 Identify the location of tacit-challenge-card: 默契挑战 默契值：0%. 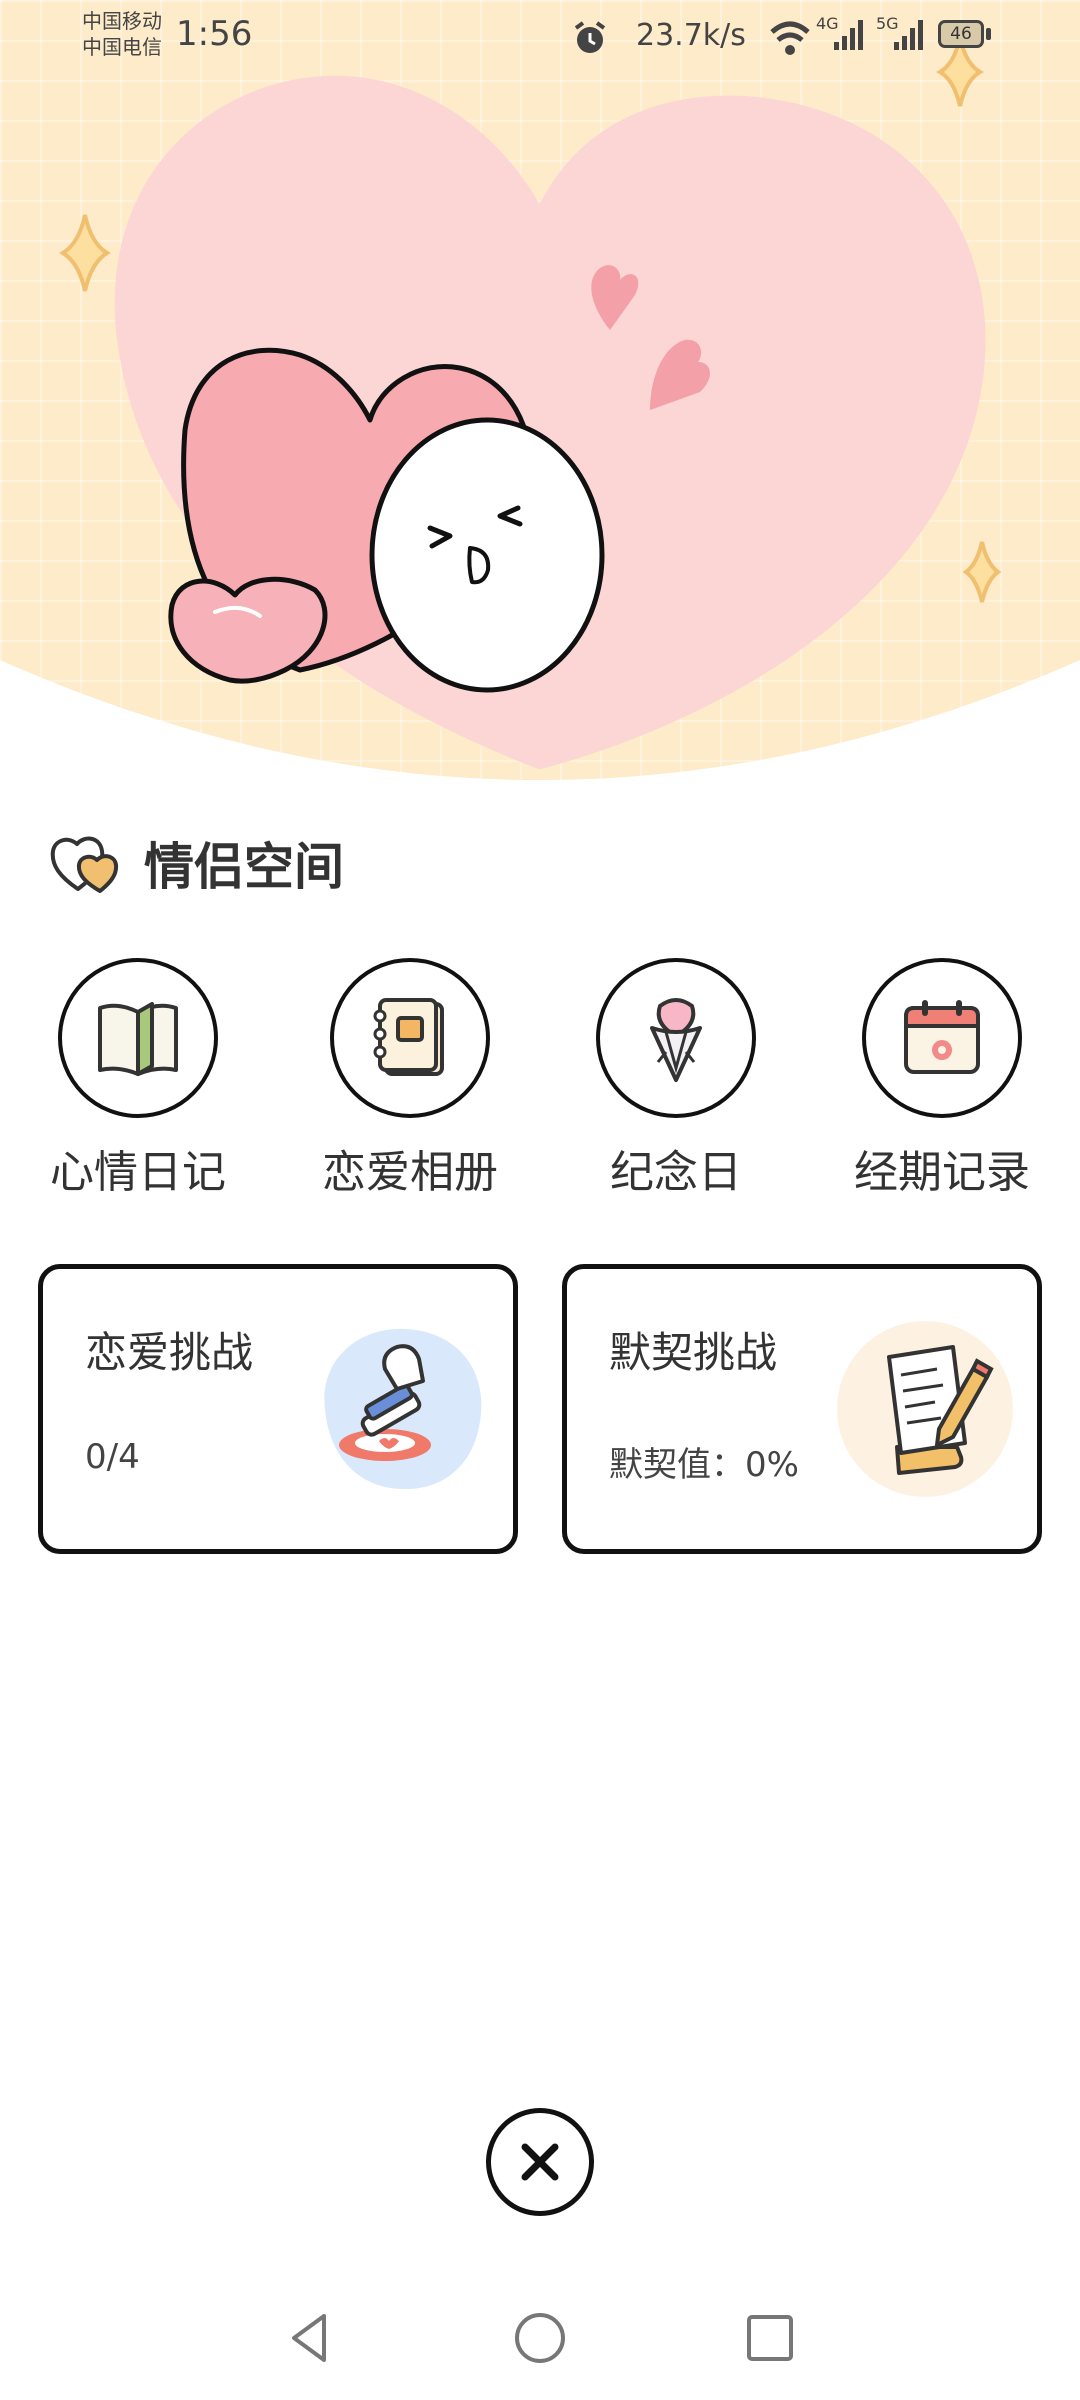
(802, 1409).